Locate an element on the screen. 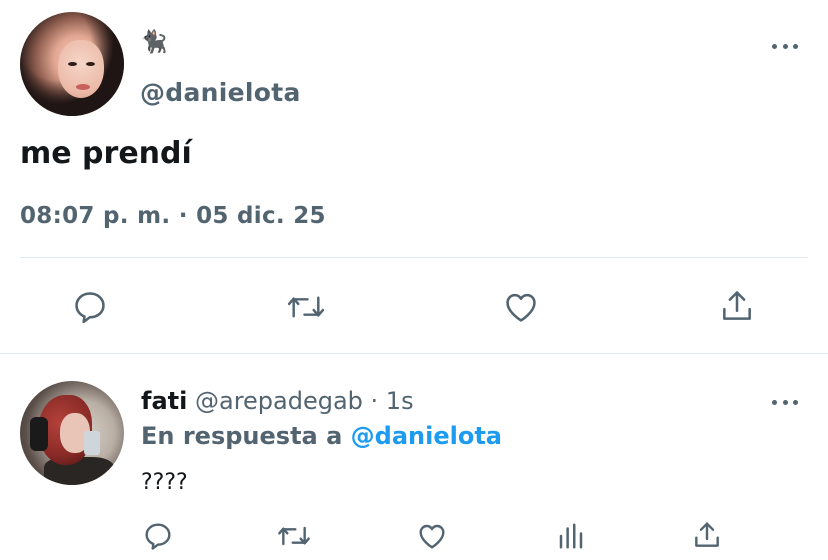  reply-header: fati @arepadegab · 1s is located at coordinates (277, 401).